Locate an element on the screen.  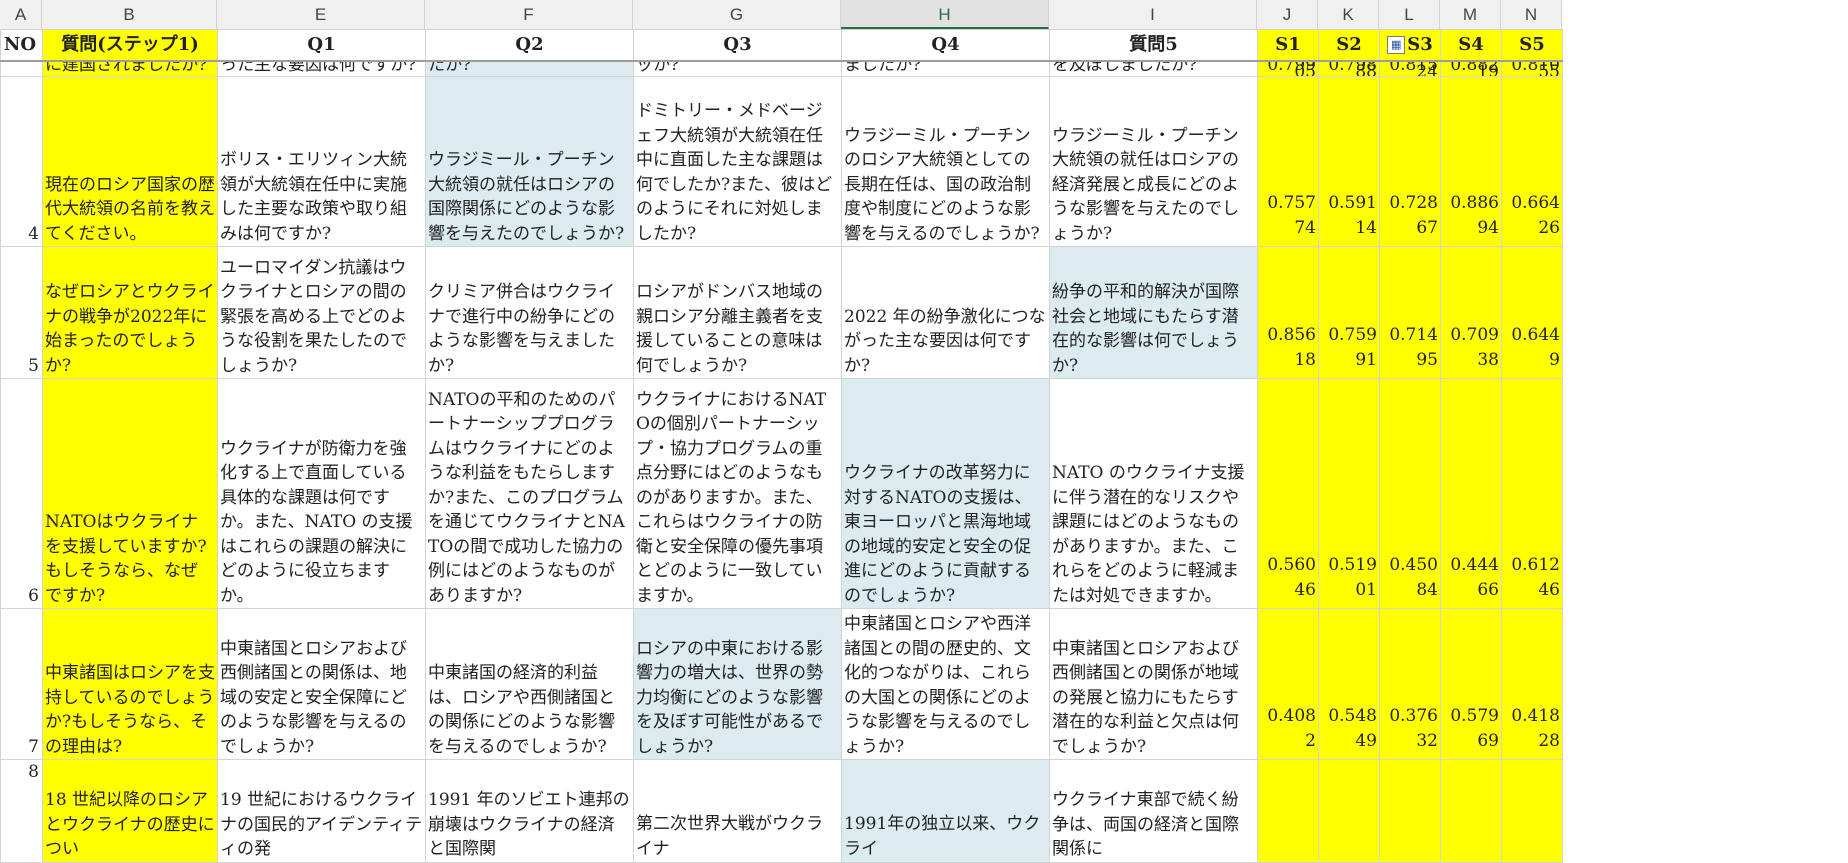
column-header-E: E is located at coordinates (321, 14).